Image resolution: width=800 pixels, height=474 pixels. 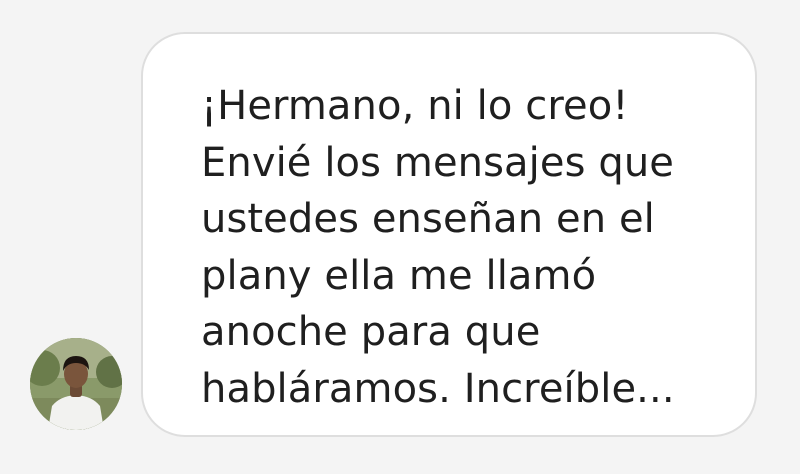 I want to click on message-line-1: ¡Hermano, ni lo creo!, so click(x=415, y=106).